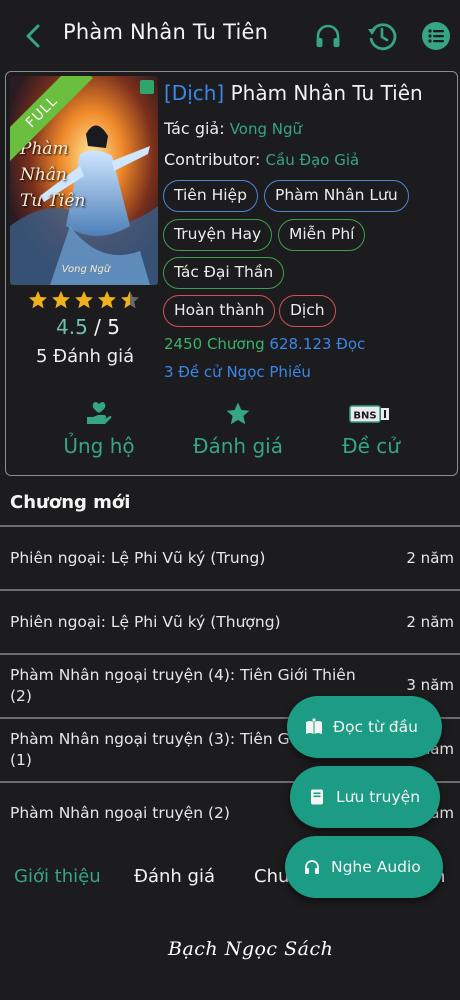  I want to click on star-icon, so click(238, 413).